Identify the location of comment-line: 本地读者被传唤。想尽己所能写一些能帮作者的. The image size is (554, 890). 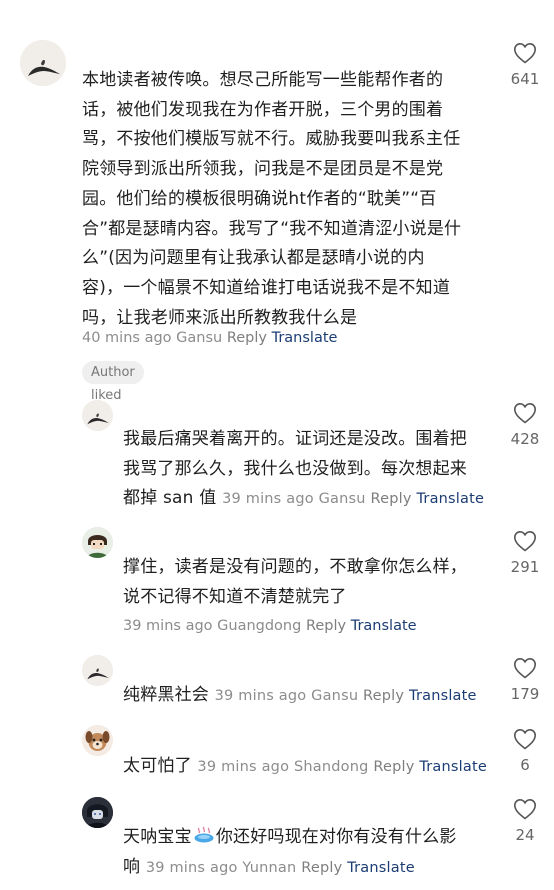
(263, 80).